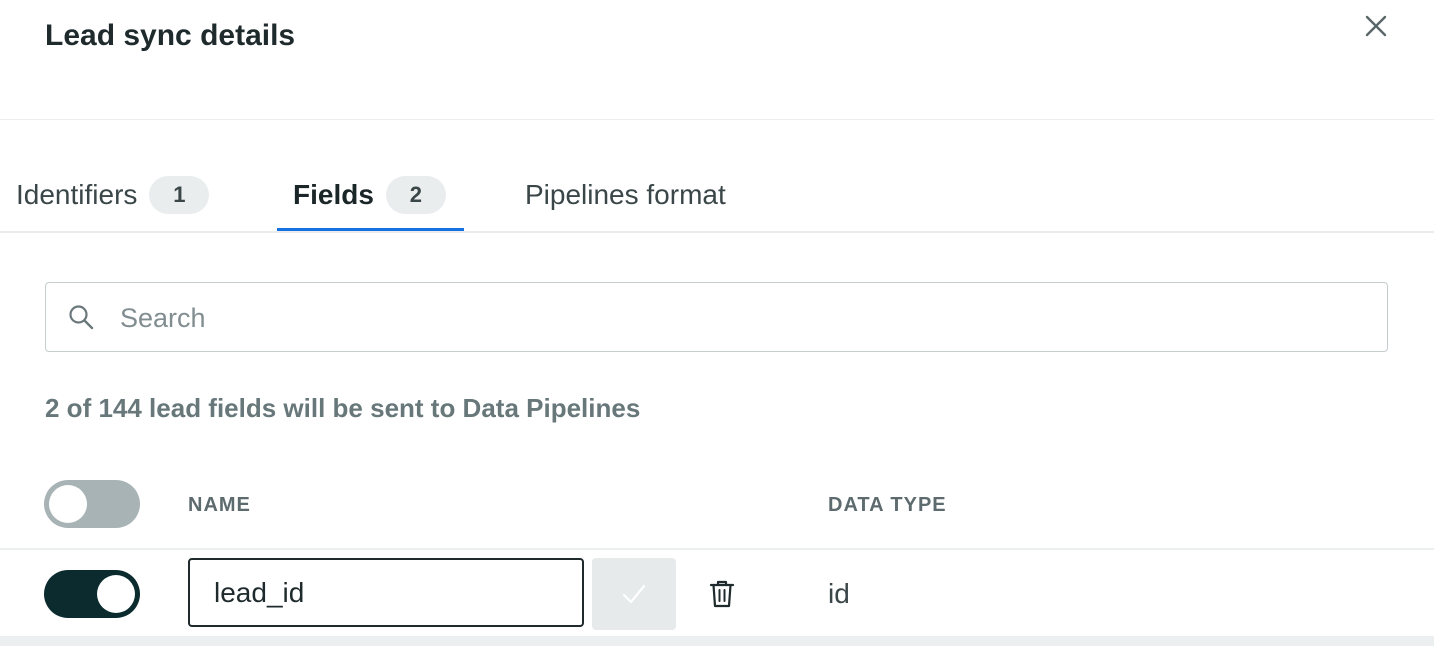 The image size is (1434, 646). I want to click on confirm-name-button, so click(634, 594).